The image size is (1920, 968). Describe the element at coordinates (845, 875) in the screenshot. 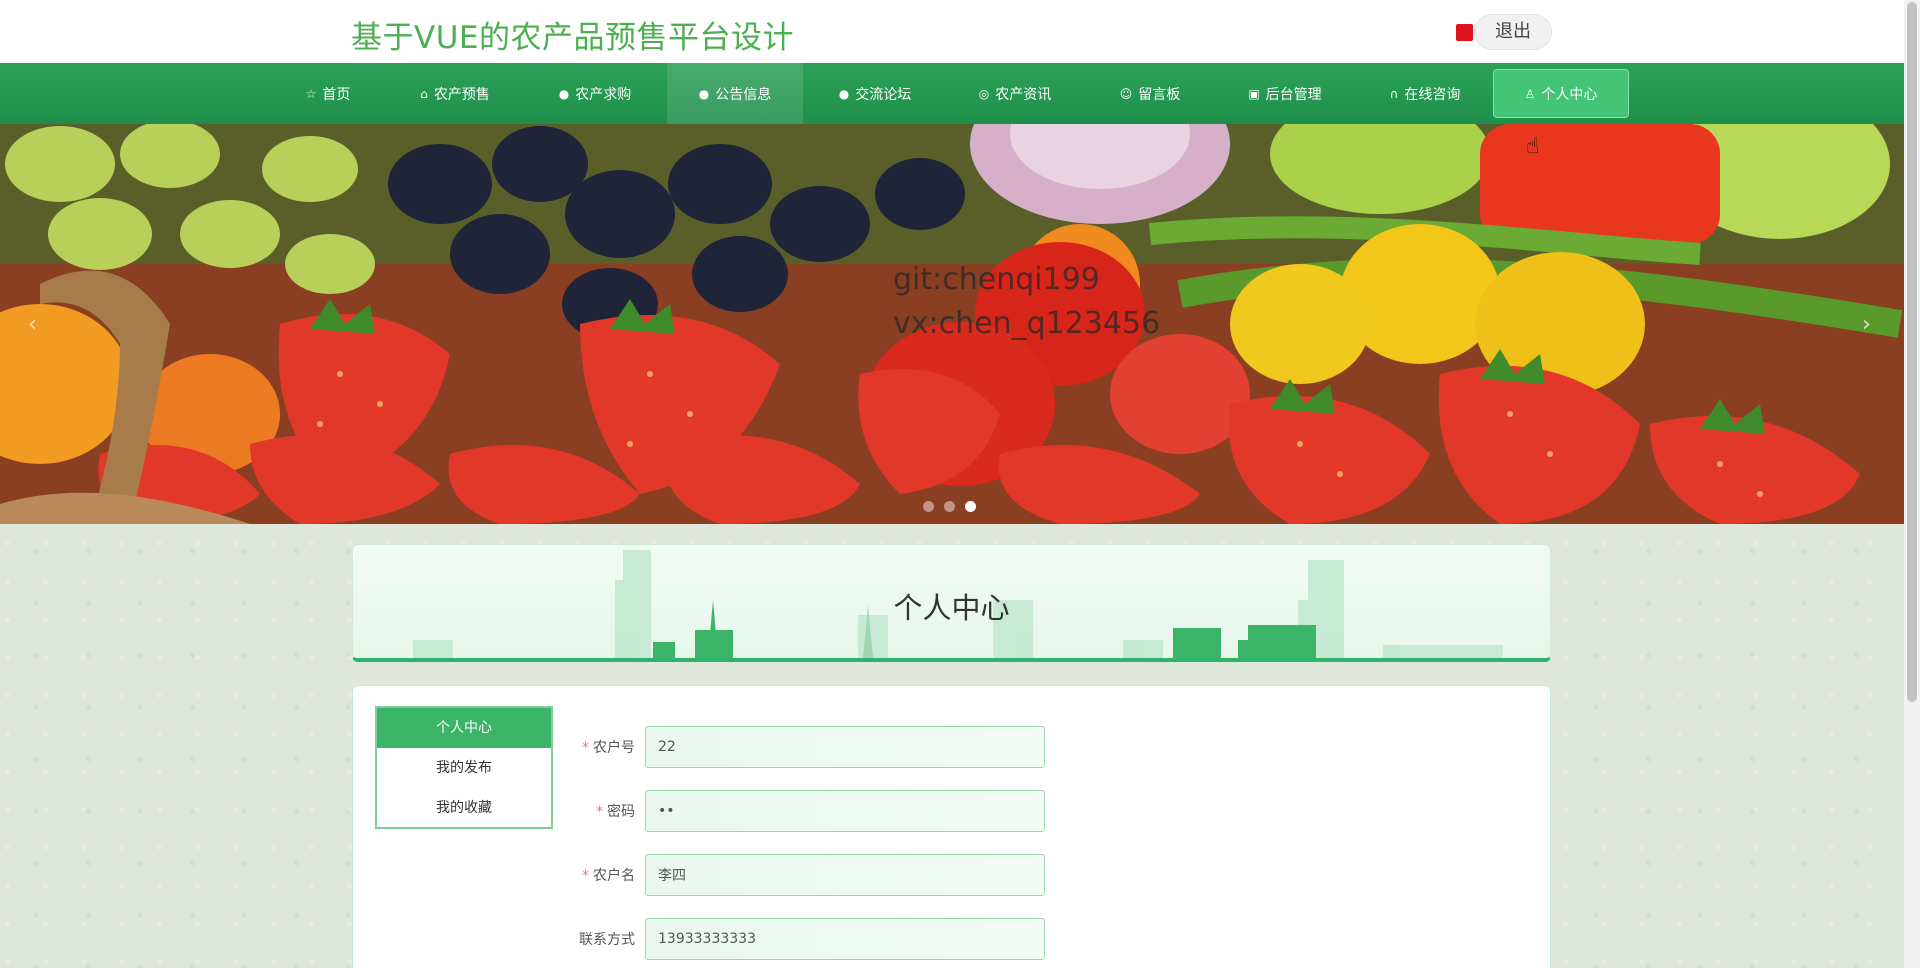

I see `farmer-name-input` at that location.